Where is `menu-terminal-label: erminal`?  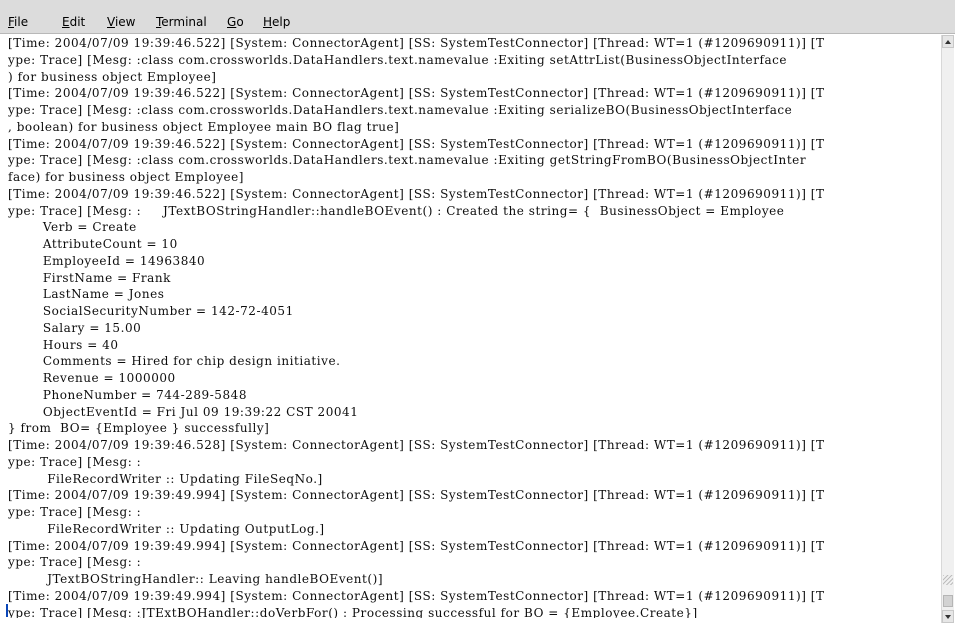
menu-terminal-label: erminal is located at coordinates (184, 22).